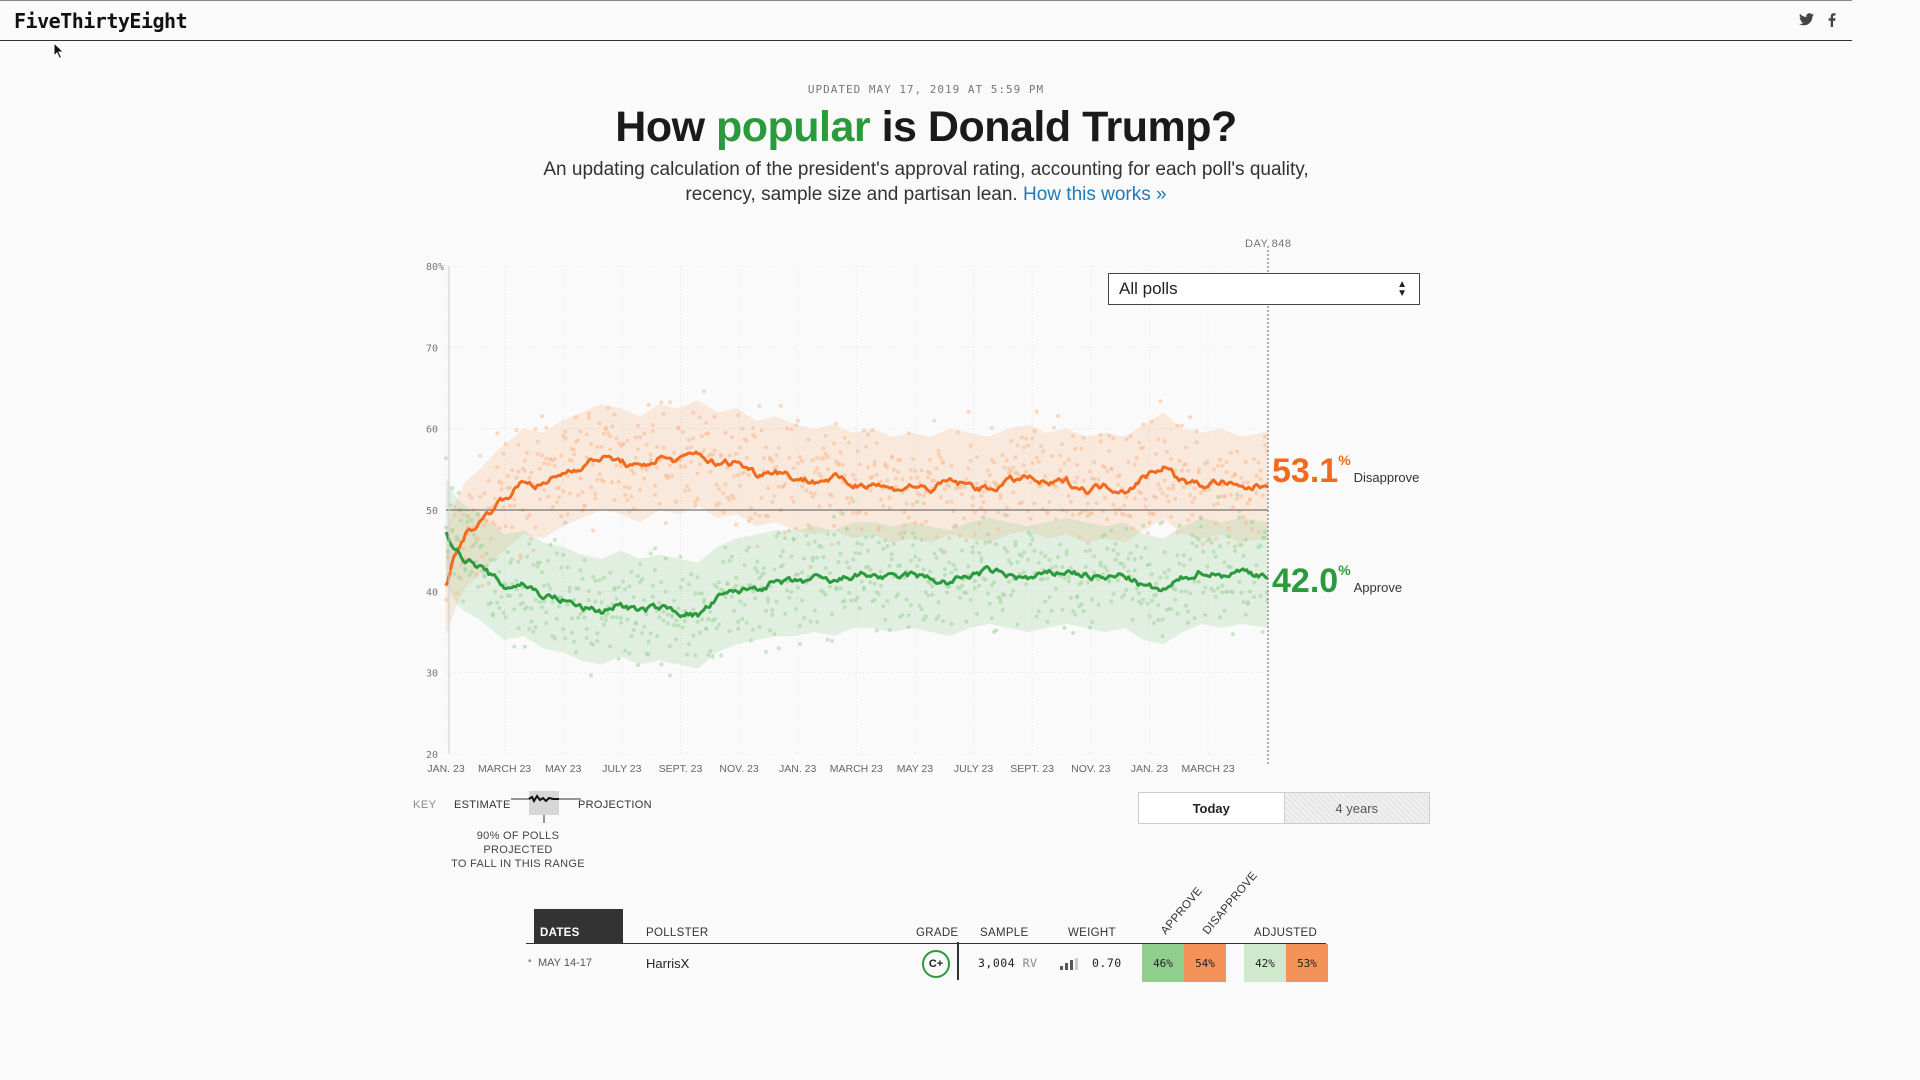 The height and width of the screenshot is (1080, 1920). I want to click on header-adjusted: ADJUSTED, so click(1285, 933).